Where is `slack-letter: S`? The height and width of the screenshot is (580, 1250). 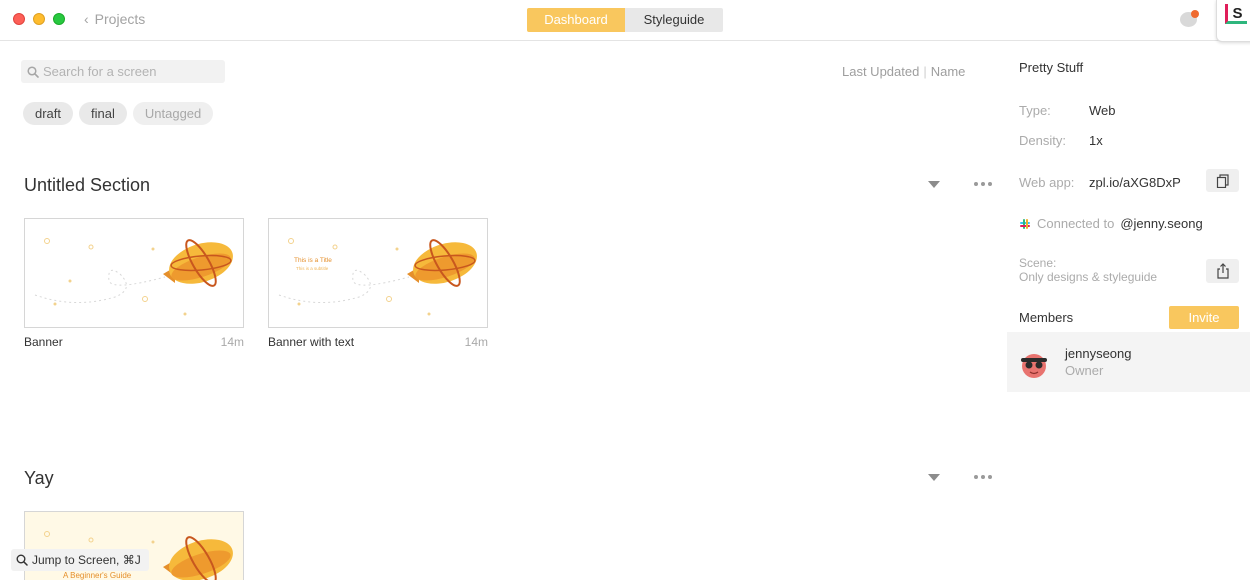 slack-letter: S is located at coordinates (1236, 14).